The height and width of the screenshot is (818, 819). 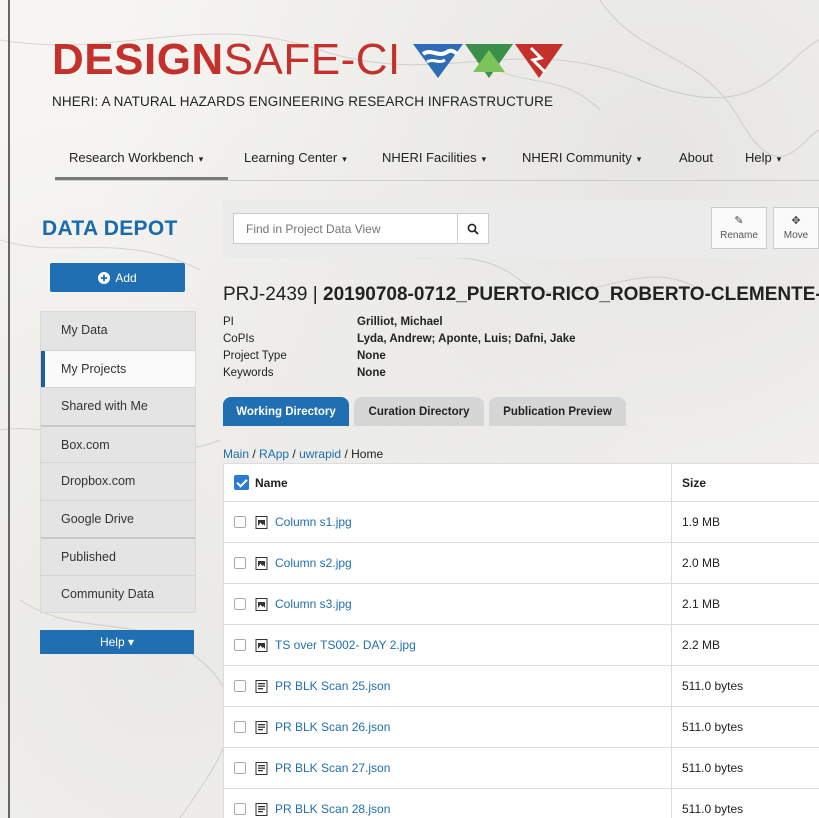 What do you see at coordinates (332, 727) in the screenshot?
I see `file-name-link: PR BLK Scan 26.json` at bounding box center [332, 727].